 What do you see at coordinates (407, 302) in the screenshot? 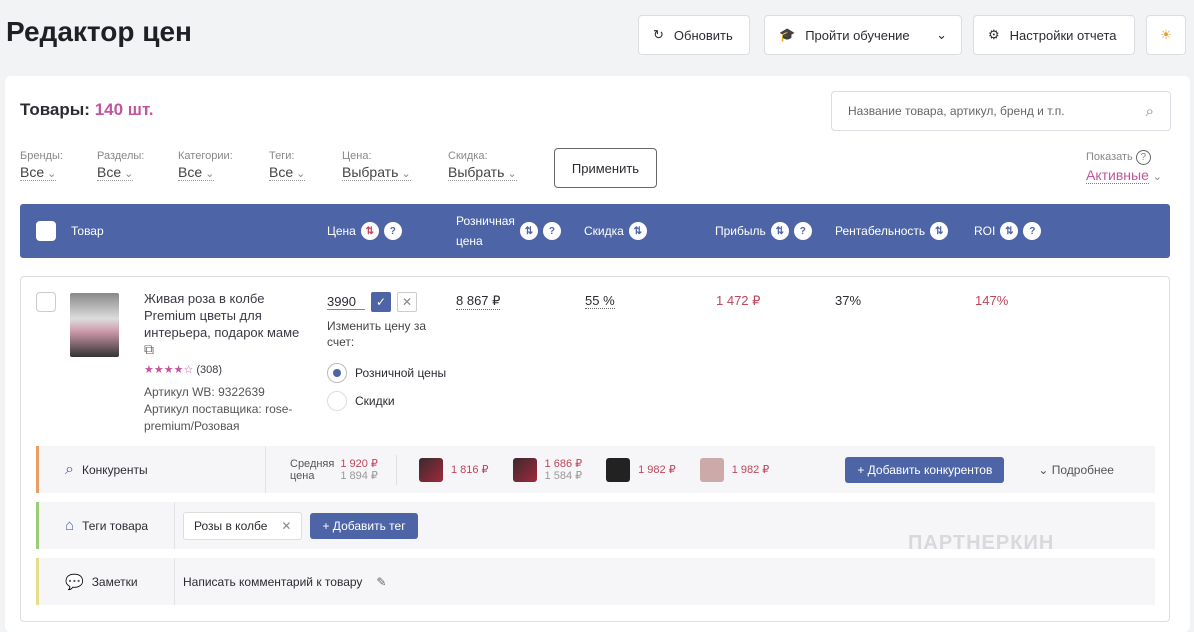
I see `cancel-icon: ✕` at bounding box center [407, 302].